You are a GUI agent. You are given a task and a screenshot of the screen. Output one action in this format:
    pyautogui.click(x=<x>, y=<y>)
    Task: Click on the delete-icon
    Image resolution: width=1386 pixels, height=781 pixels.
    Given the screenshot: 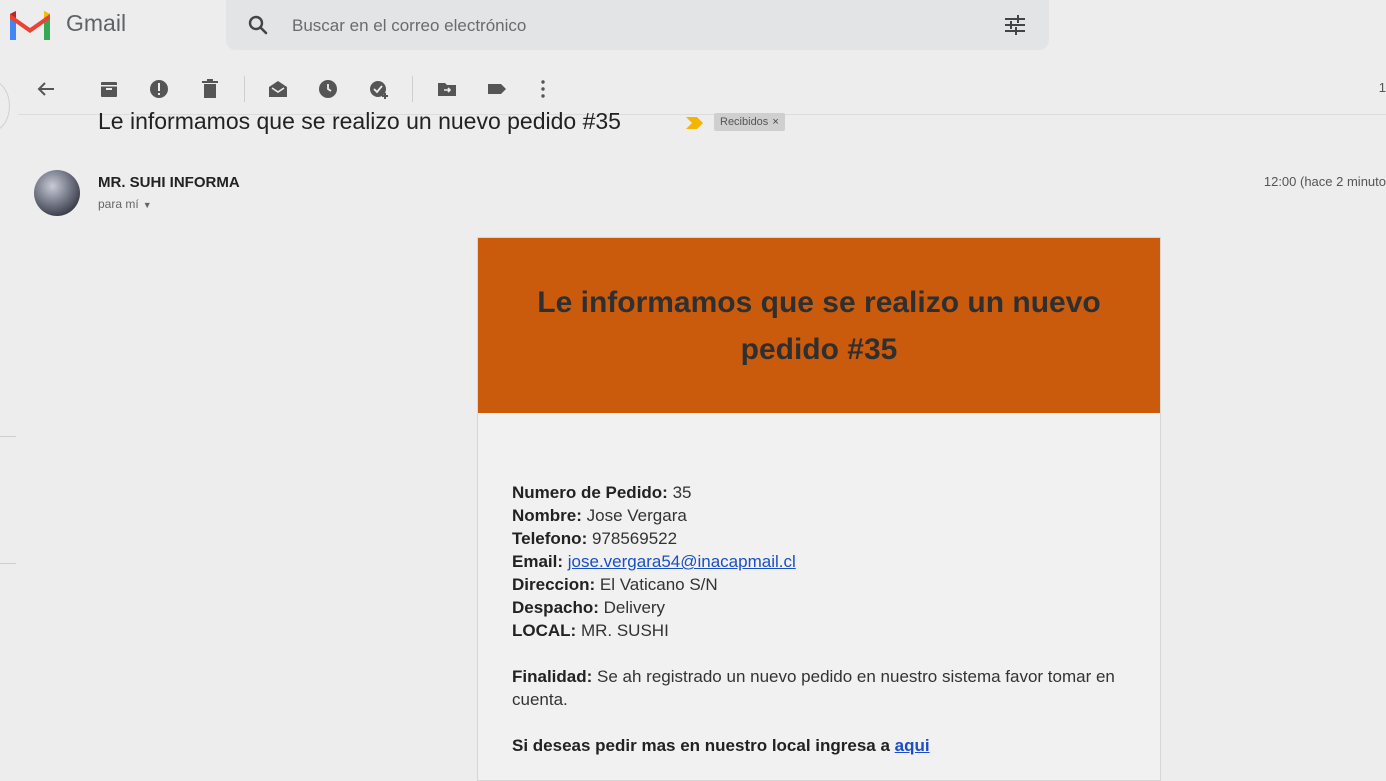 What is the action you would take?
    pyautogui.click(x=210, y=89)
    